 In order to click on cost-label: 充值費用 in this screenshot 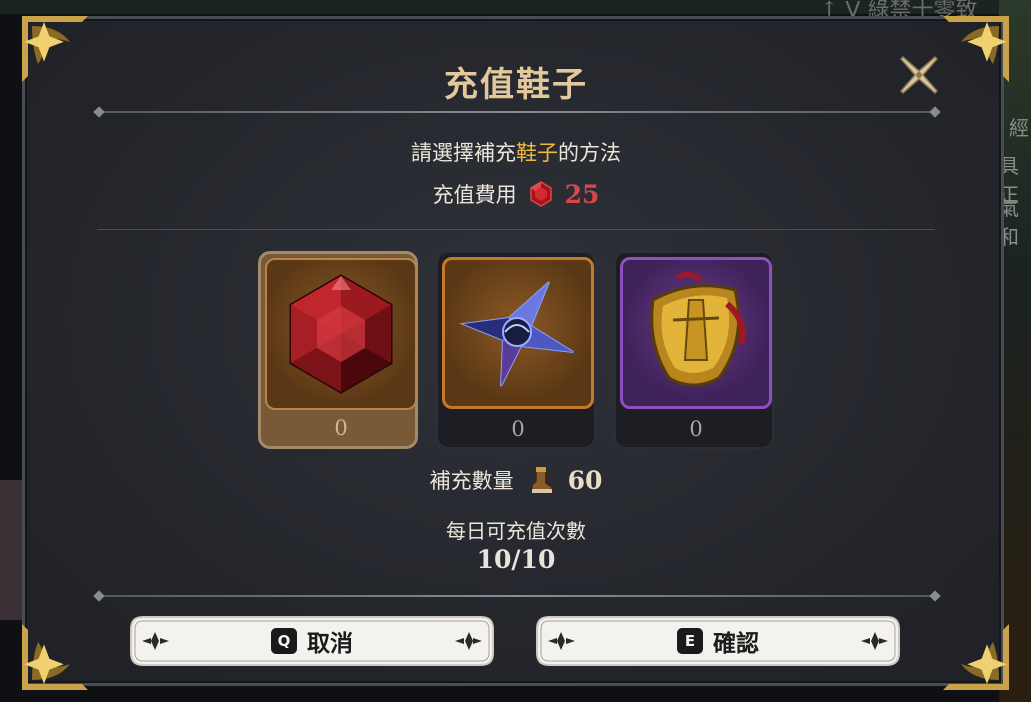, I will do `click(474, 195)`.